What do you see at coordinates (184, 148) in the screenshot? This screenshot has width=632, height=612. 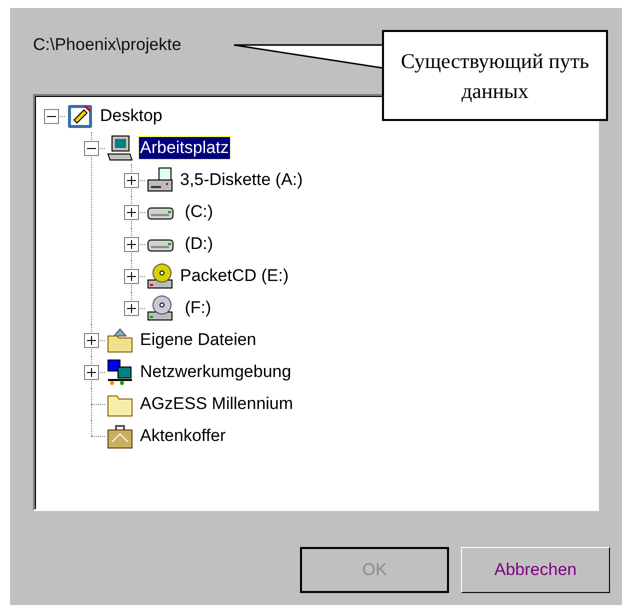 I see `tree-item: Arbeitsplatz` at bounding box center [184, 148].